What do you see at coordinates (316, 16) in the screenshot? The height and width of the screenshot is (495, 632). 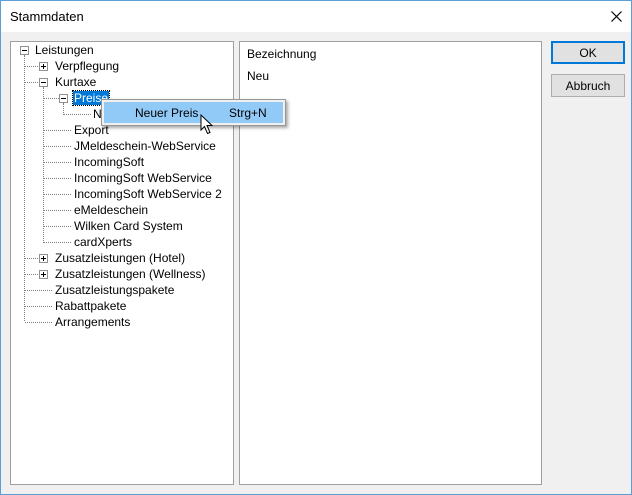 I see `title-bar: Stammdaten` at bounding box center [316, 16].